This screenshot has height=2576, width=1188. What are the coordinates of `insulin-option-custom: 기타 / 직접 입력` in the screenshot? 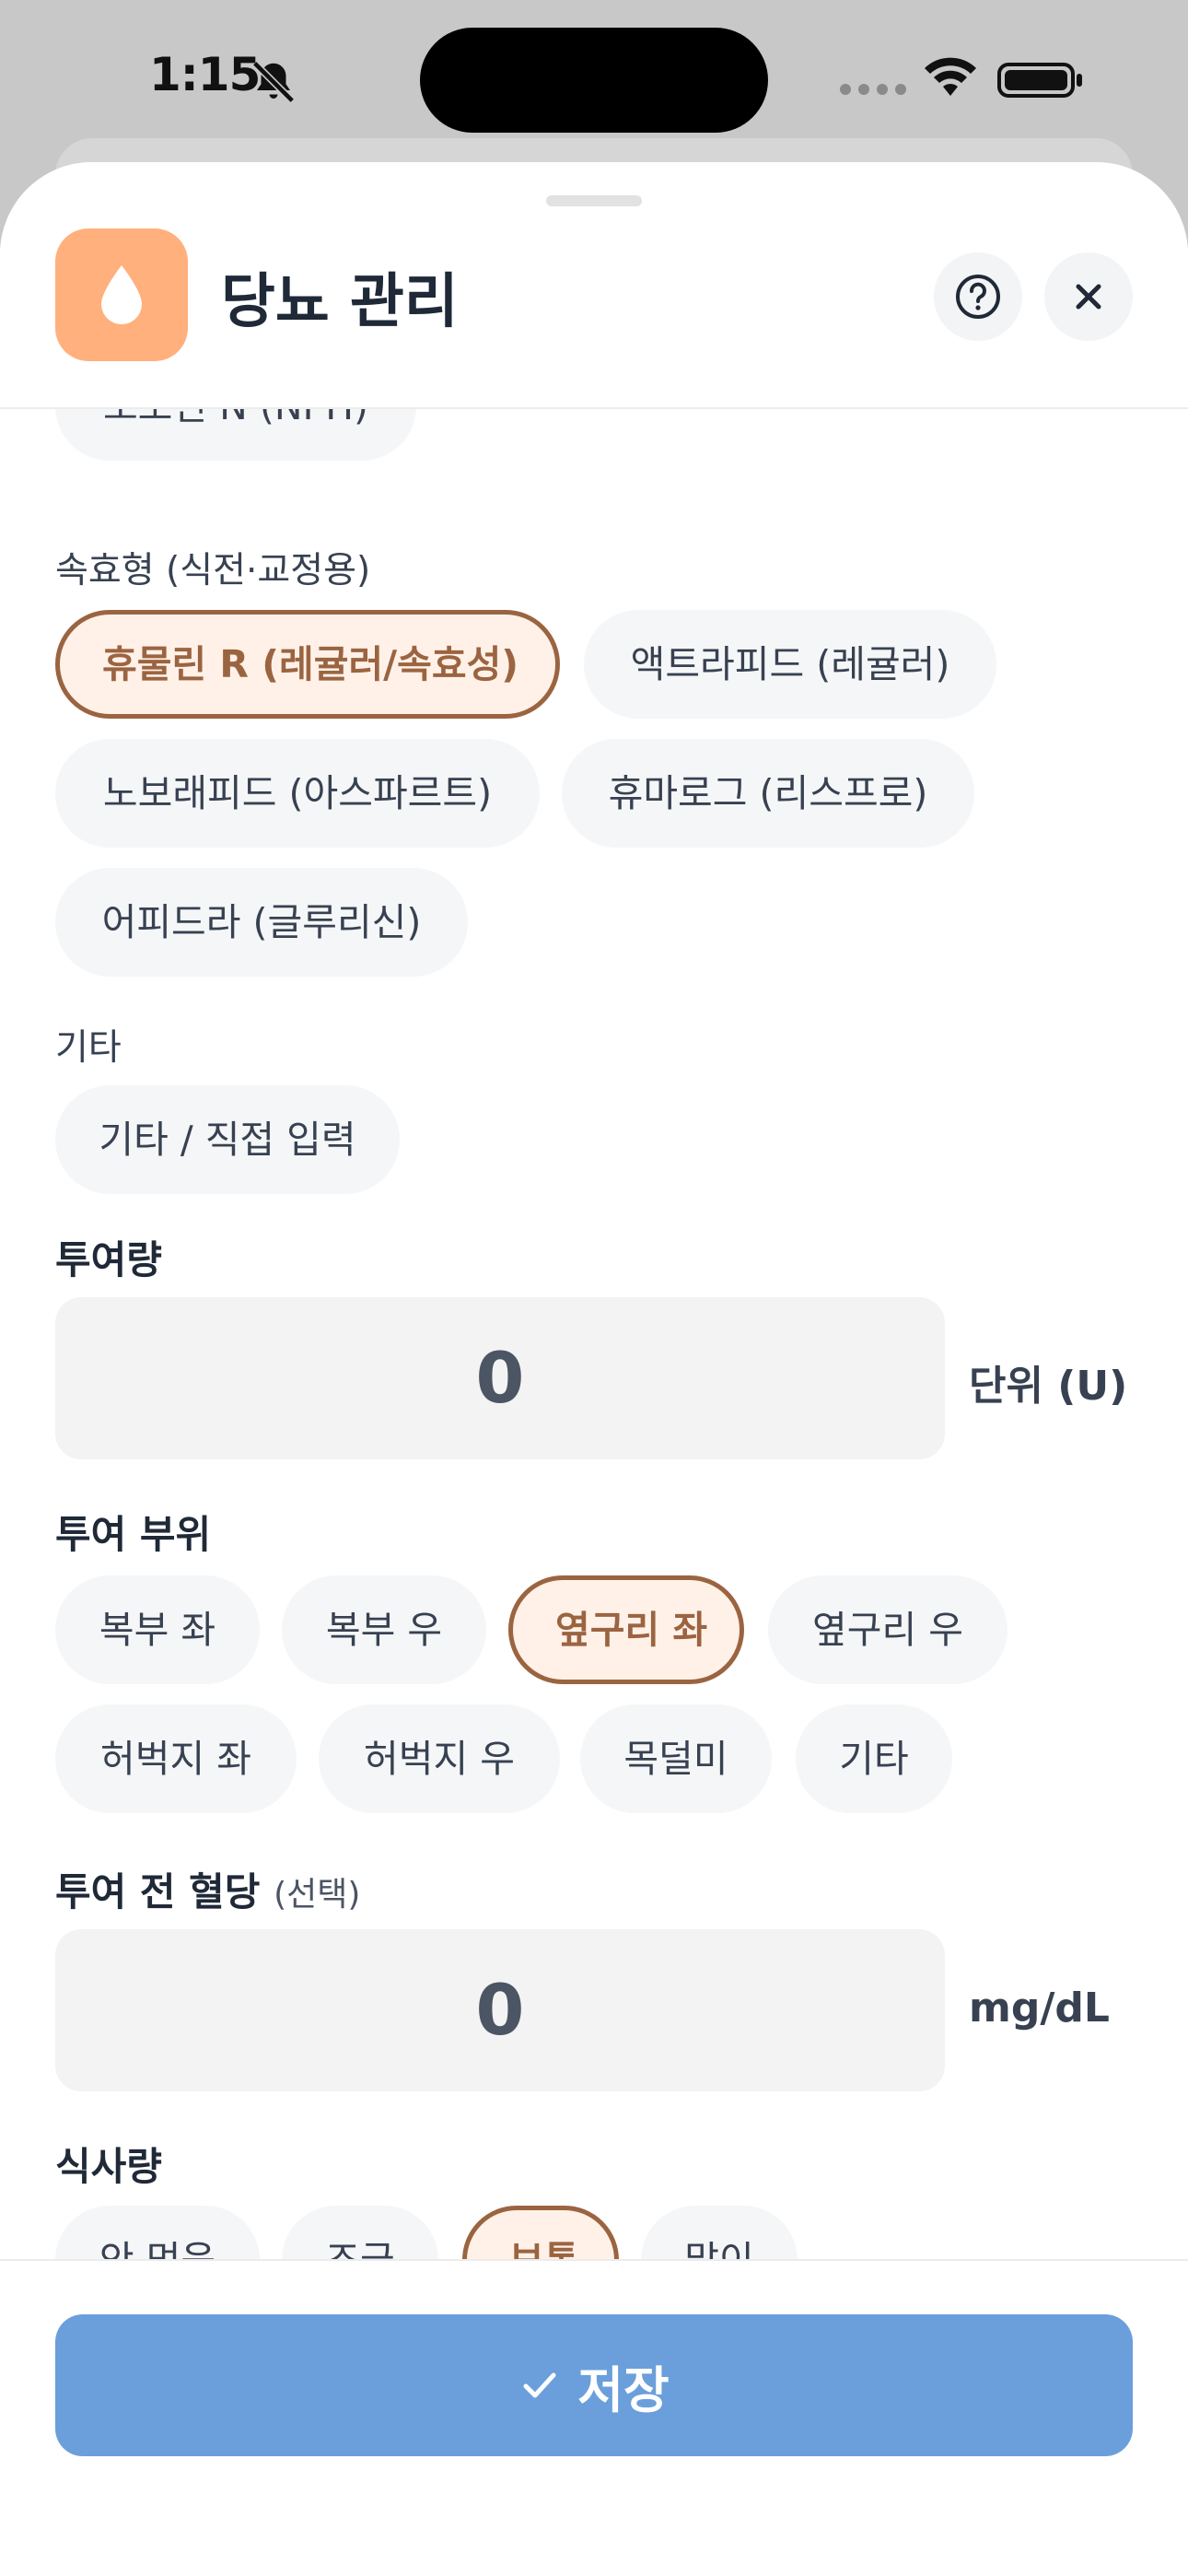 It's located at (227, 1139).